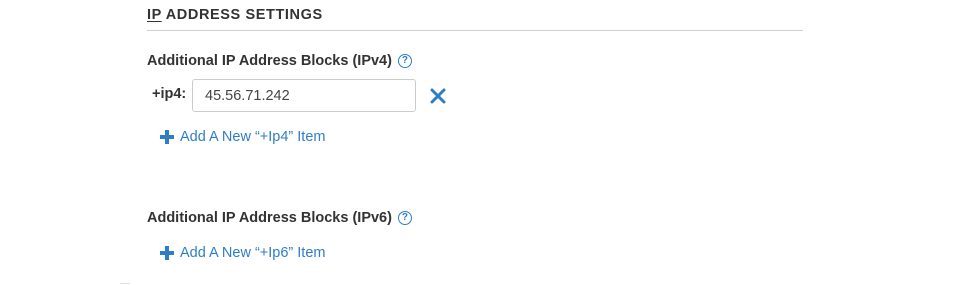 This screenshot has height=285, width=970. Describe the element at coordinates (438, 96) in the screenshot. I see `remove-ip4-icon` at that location.